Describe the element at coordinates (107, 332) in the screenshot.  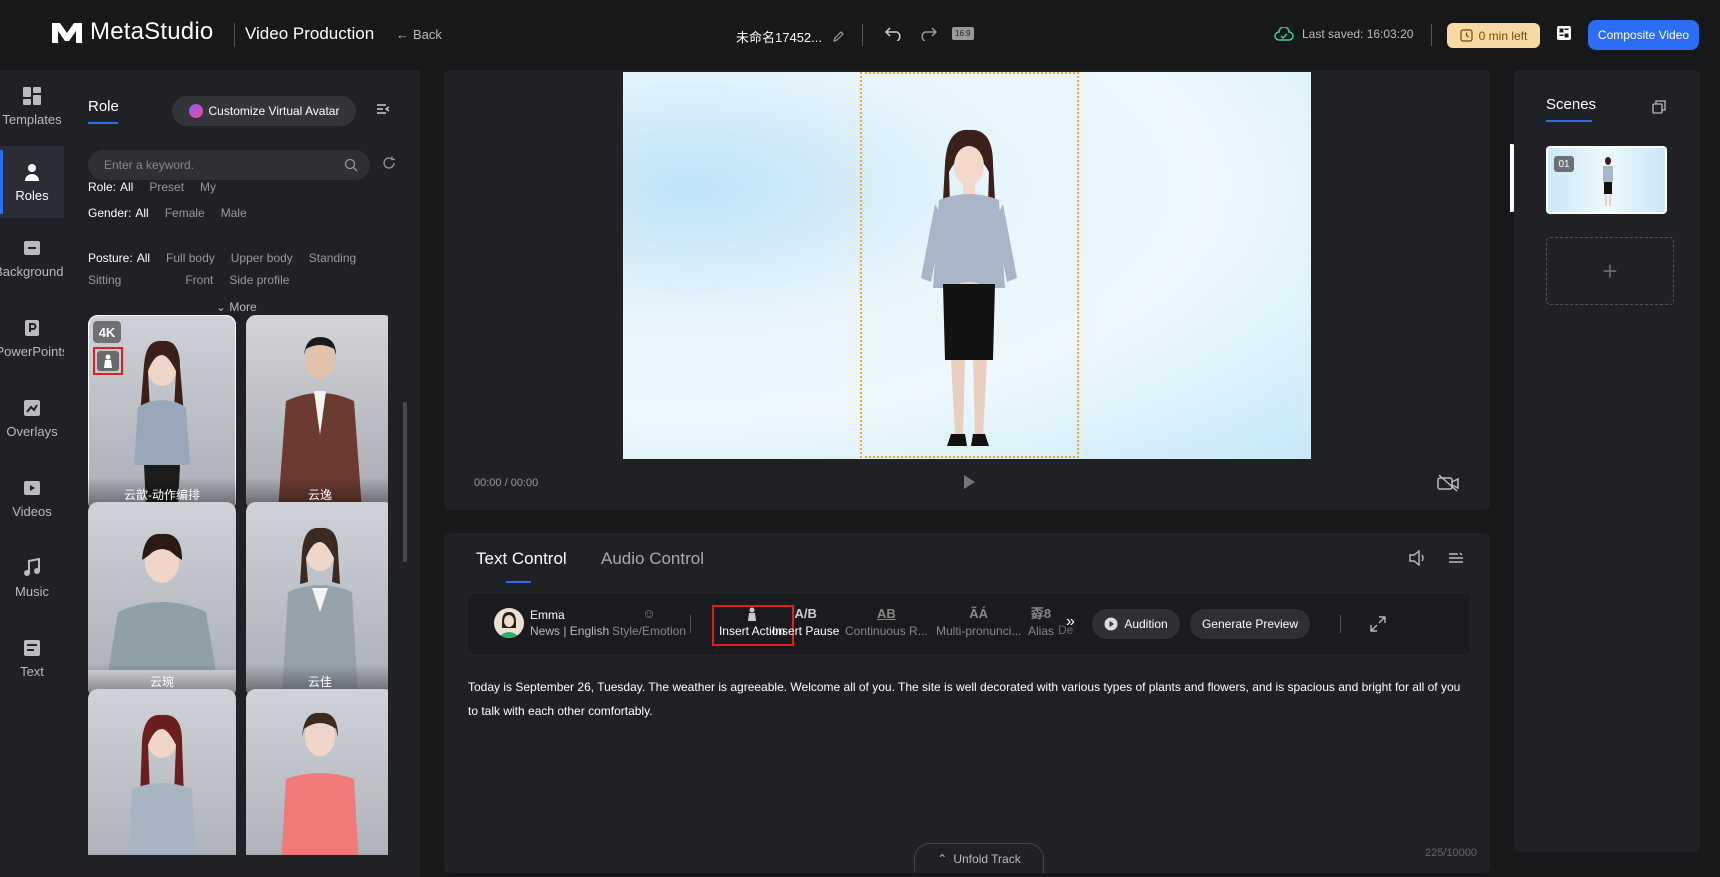
I see `4k-badge: 4K` at that location.